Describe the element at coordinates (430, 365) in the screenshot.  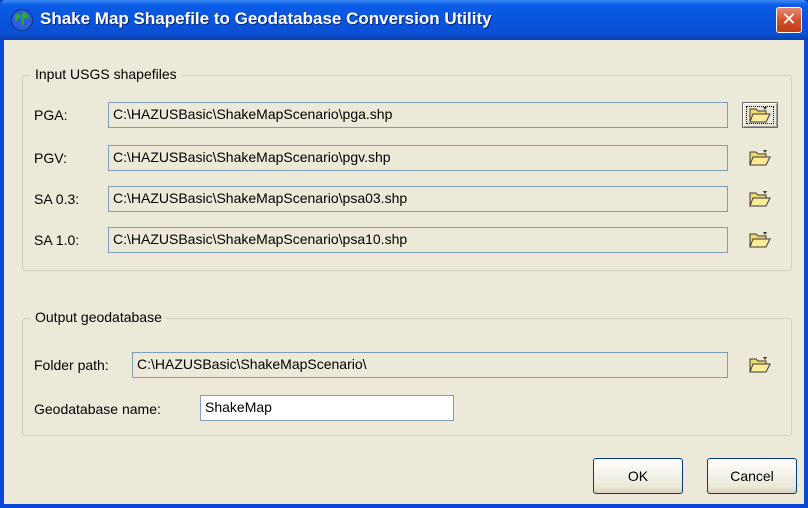
I see `folder-path-field: C:\HAZUSBasic\ShakeMapScenario\` at that location.